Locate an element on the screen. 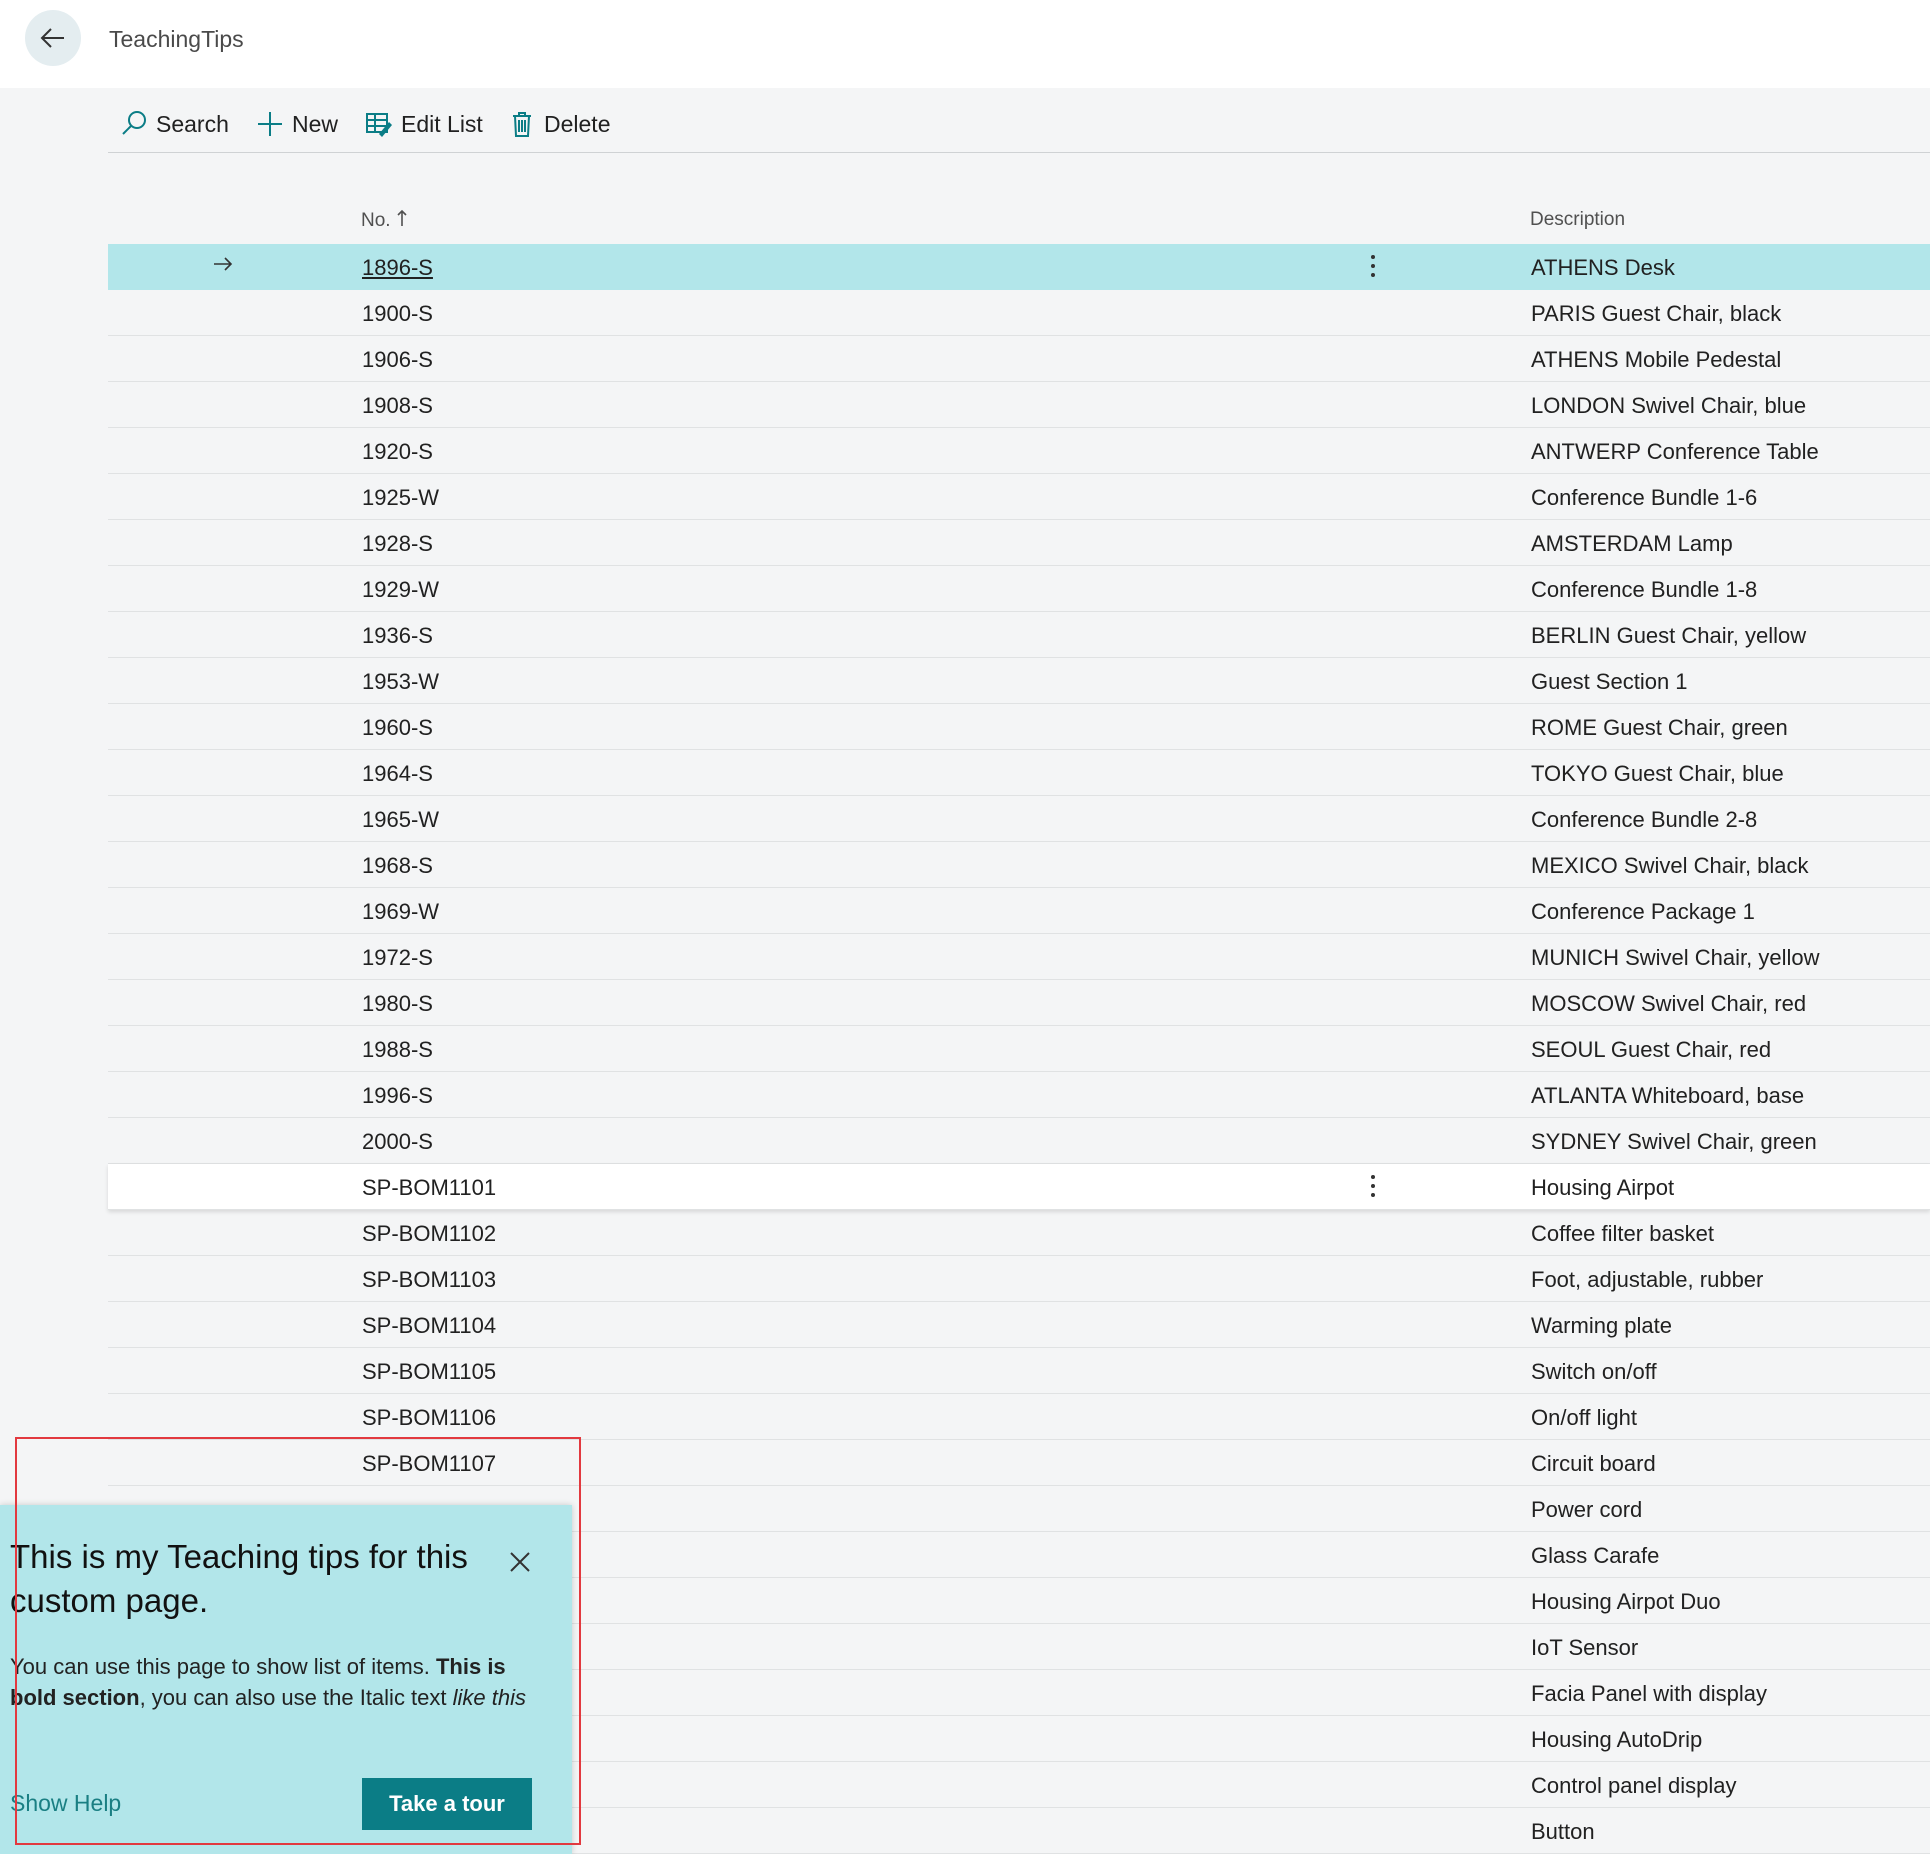  cell-description: Foot, adjustable, rubber is located at coordinates (1647, 1279).